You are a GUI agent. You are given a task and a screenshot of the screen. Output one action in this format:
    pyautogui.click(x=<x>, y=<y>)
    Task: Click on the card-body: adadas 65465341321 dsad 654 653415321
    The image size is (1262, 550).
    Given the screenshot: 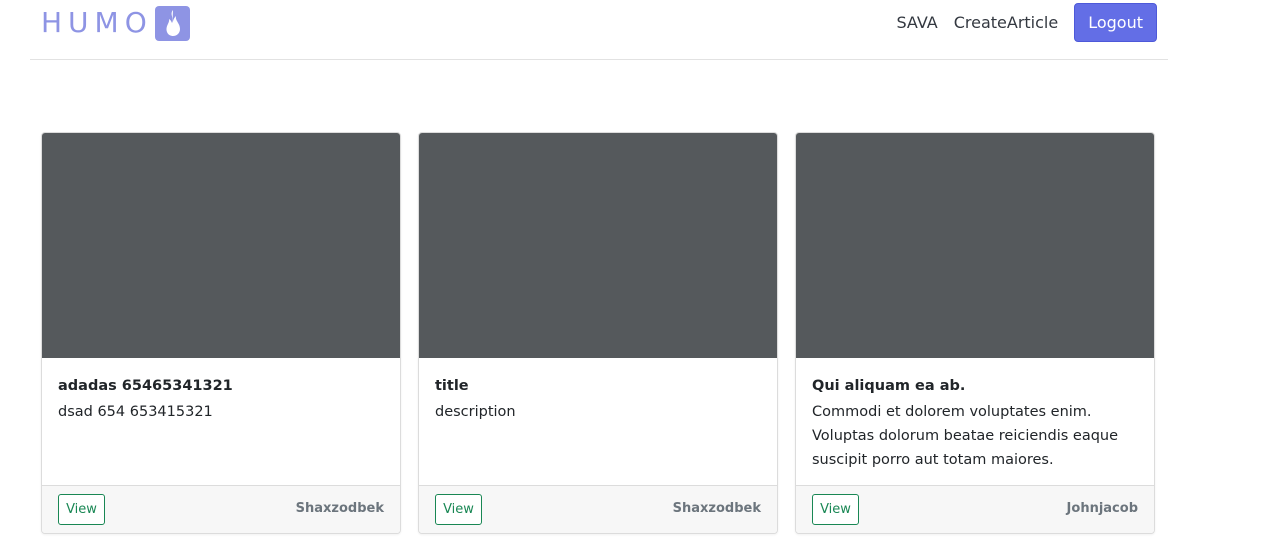 What is the action you would take?
    pyautogui.click(x=221, y=400)
    